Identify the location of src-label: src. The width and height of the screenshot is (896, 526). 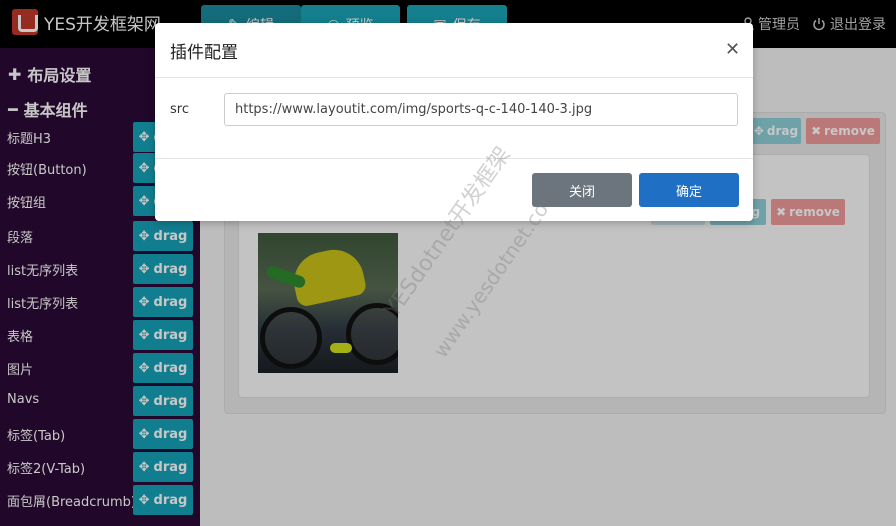
(179, 109).